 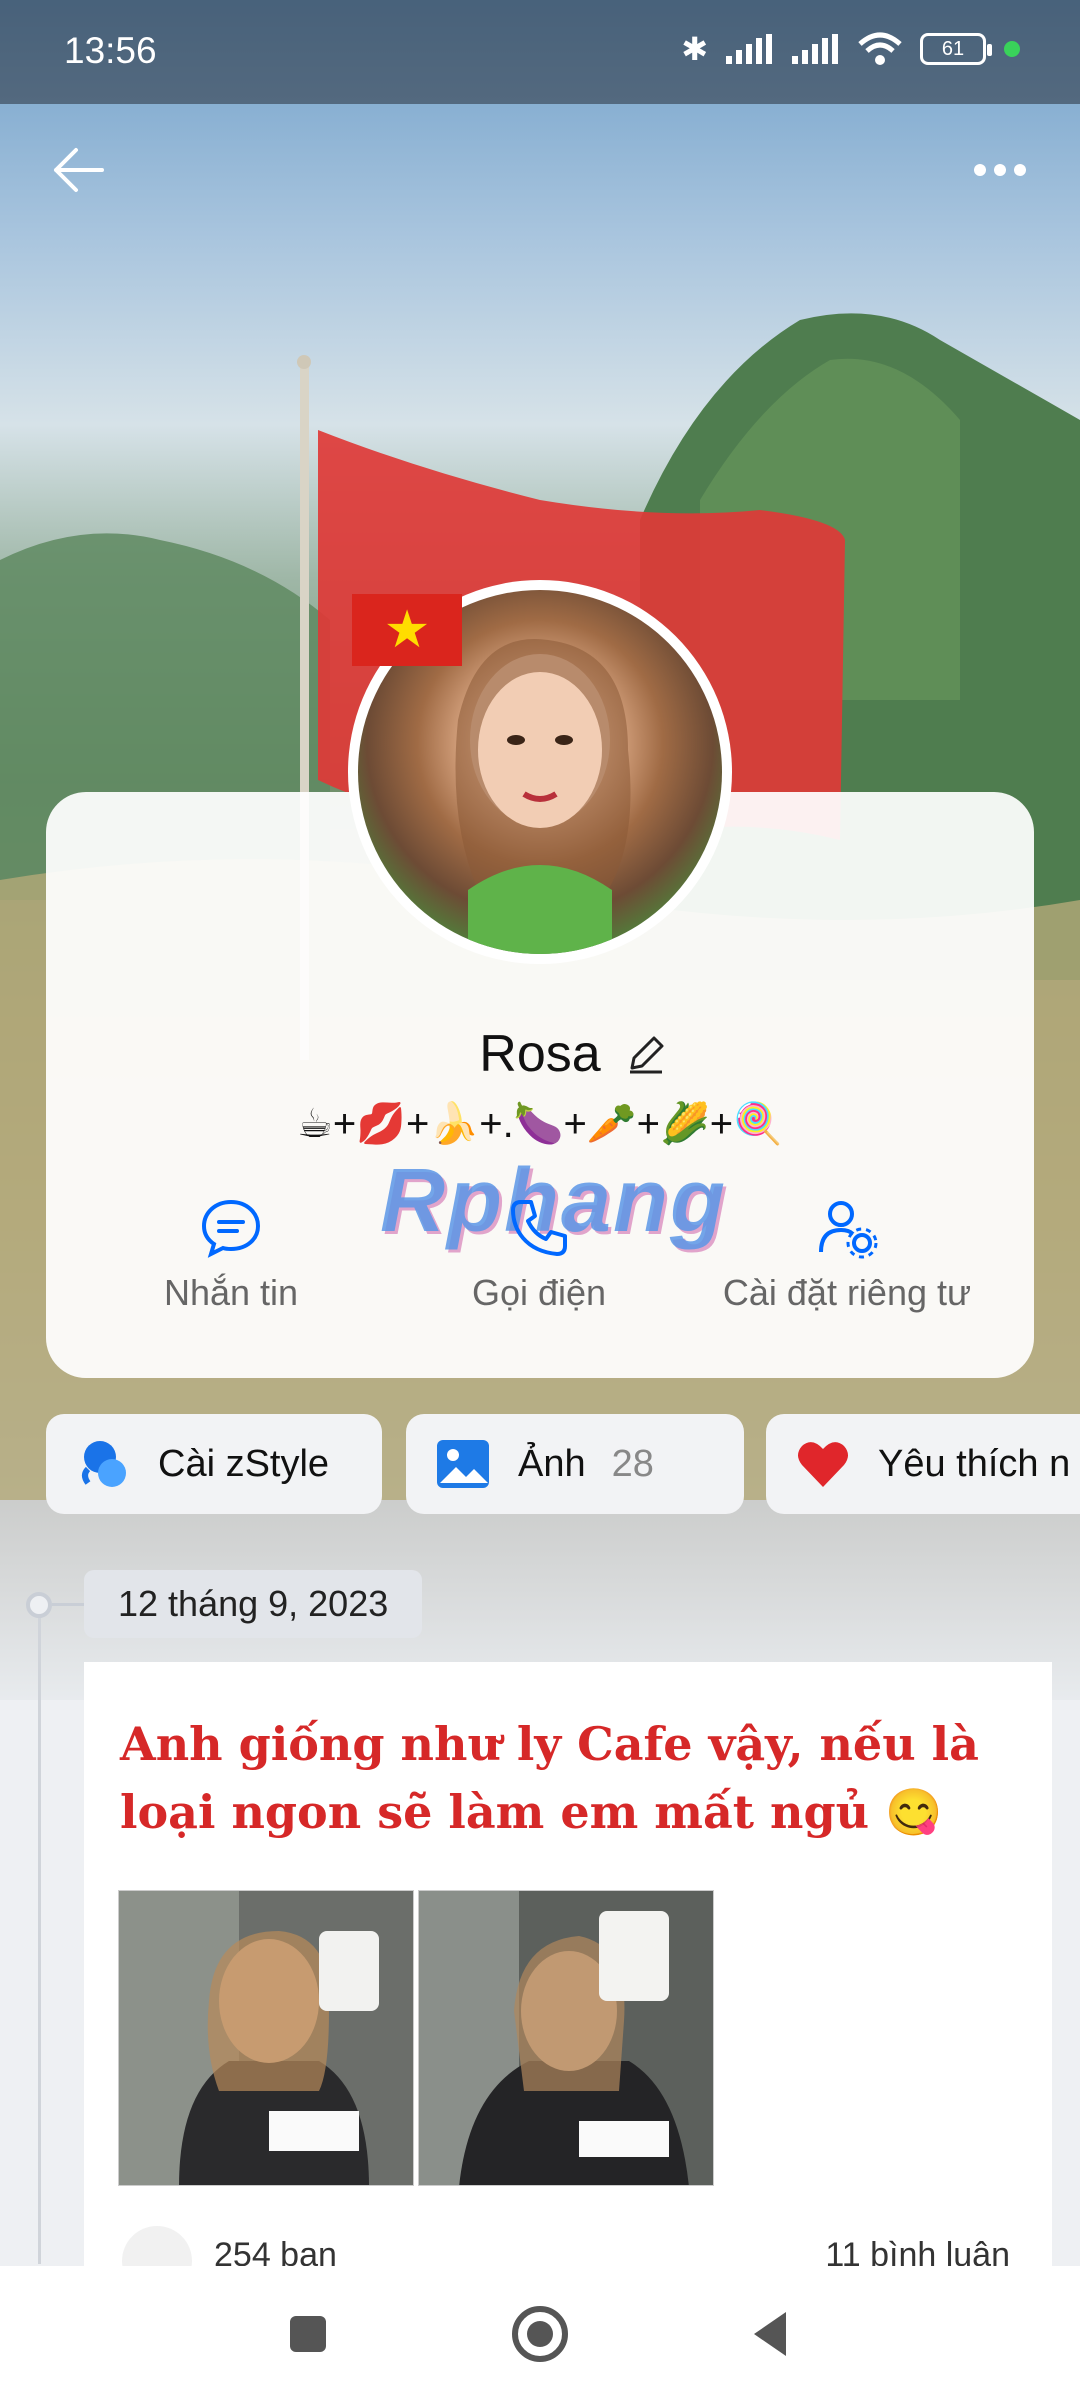 I want to click on photos-count: 28, so click(x=632, y=1463).